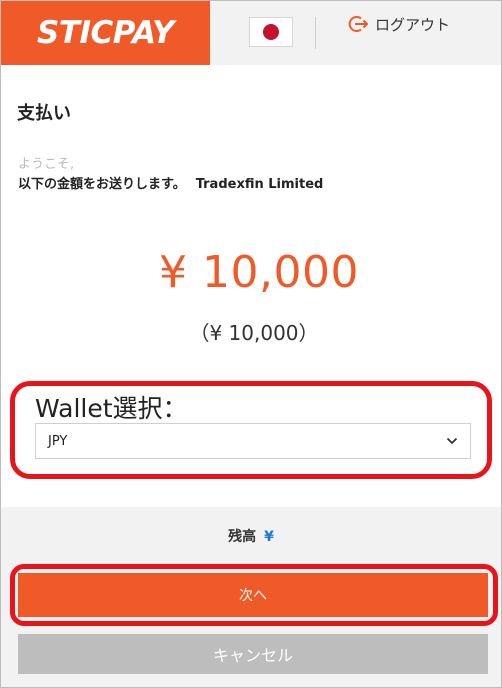 This screenshot has width=502, height=688. I want to click on header-divider, so click(315, 33).